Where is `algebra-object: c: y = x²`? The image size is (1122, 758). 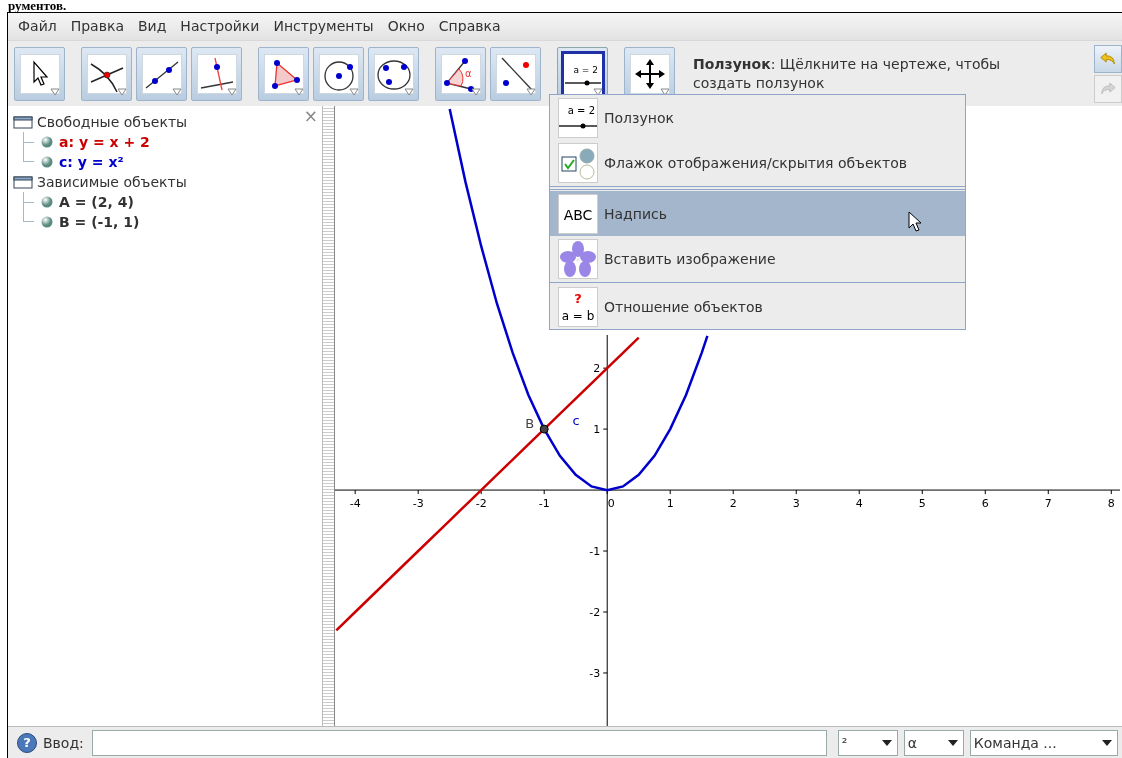 algebra-object: c: y = x² is located at coordinates (91, 162).